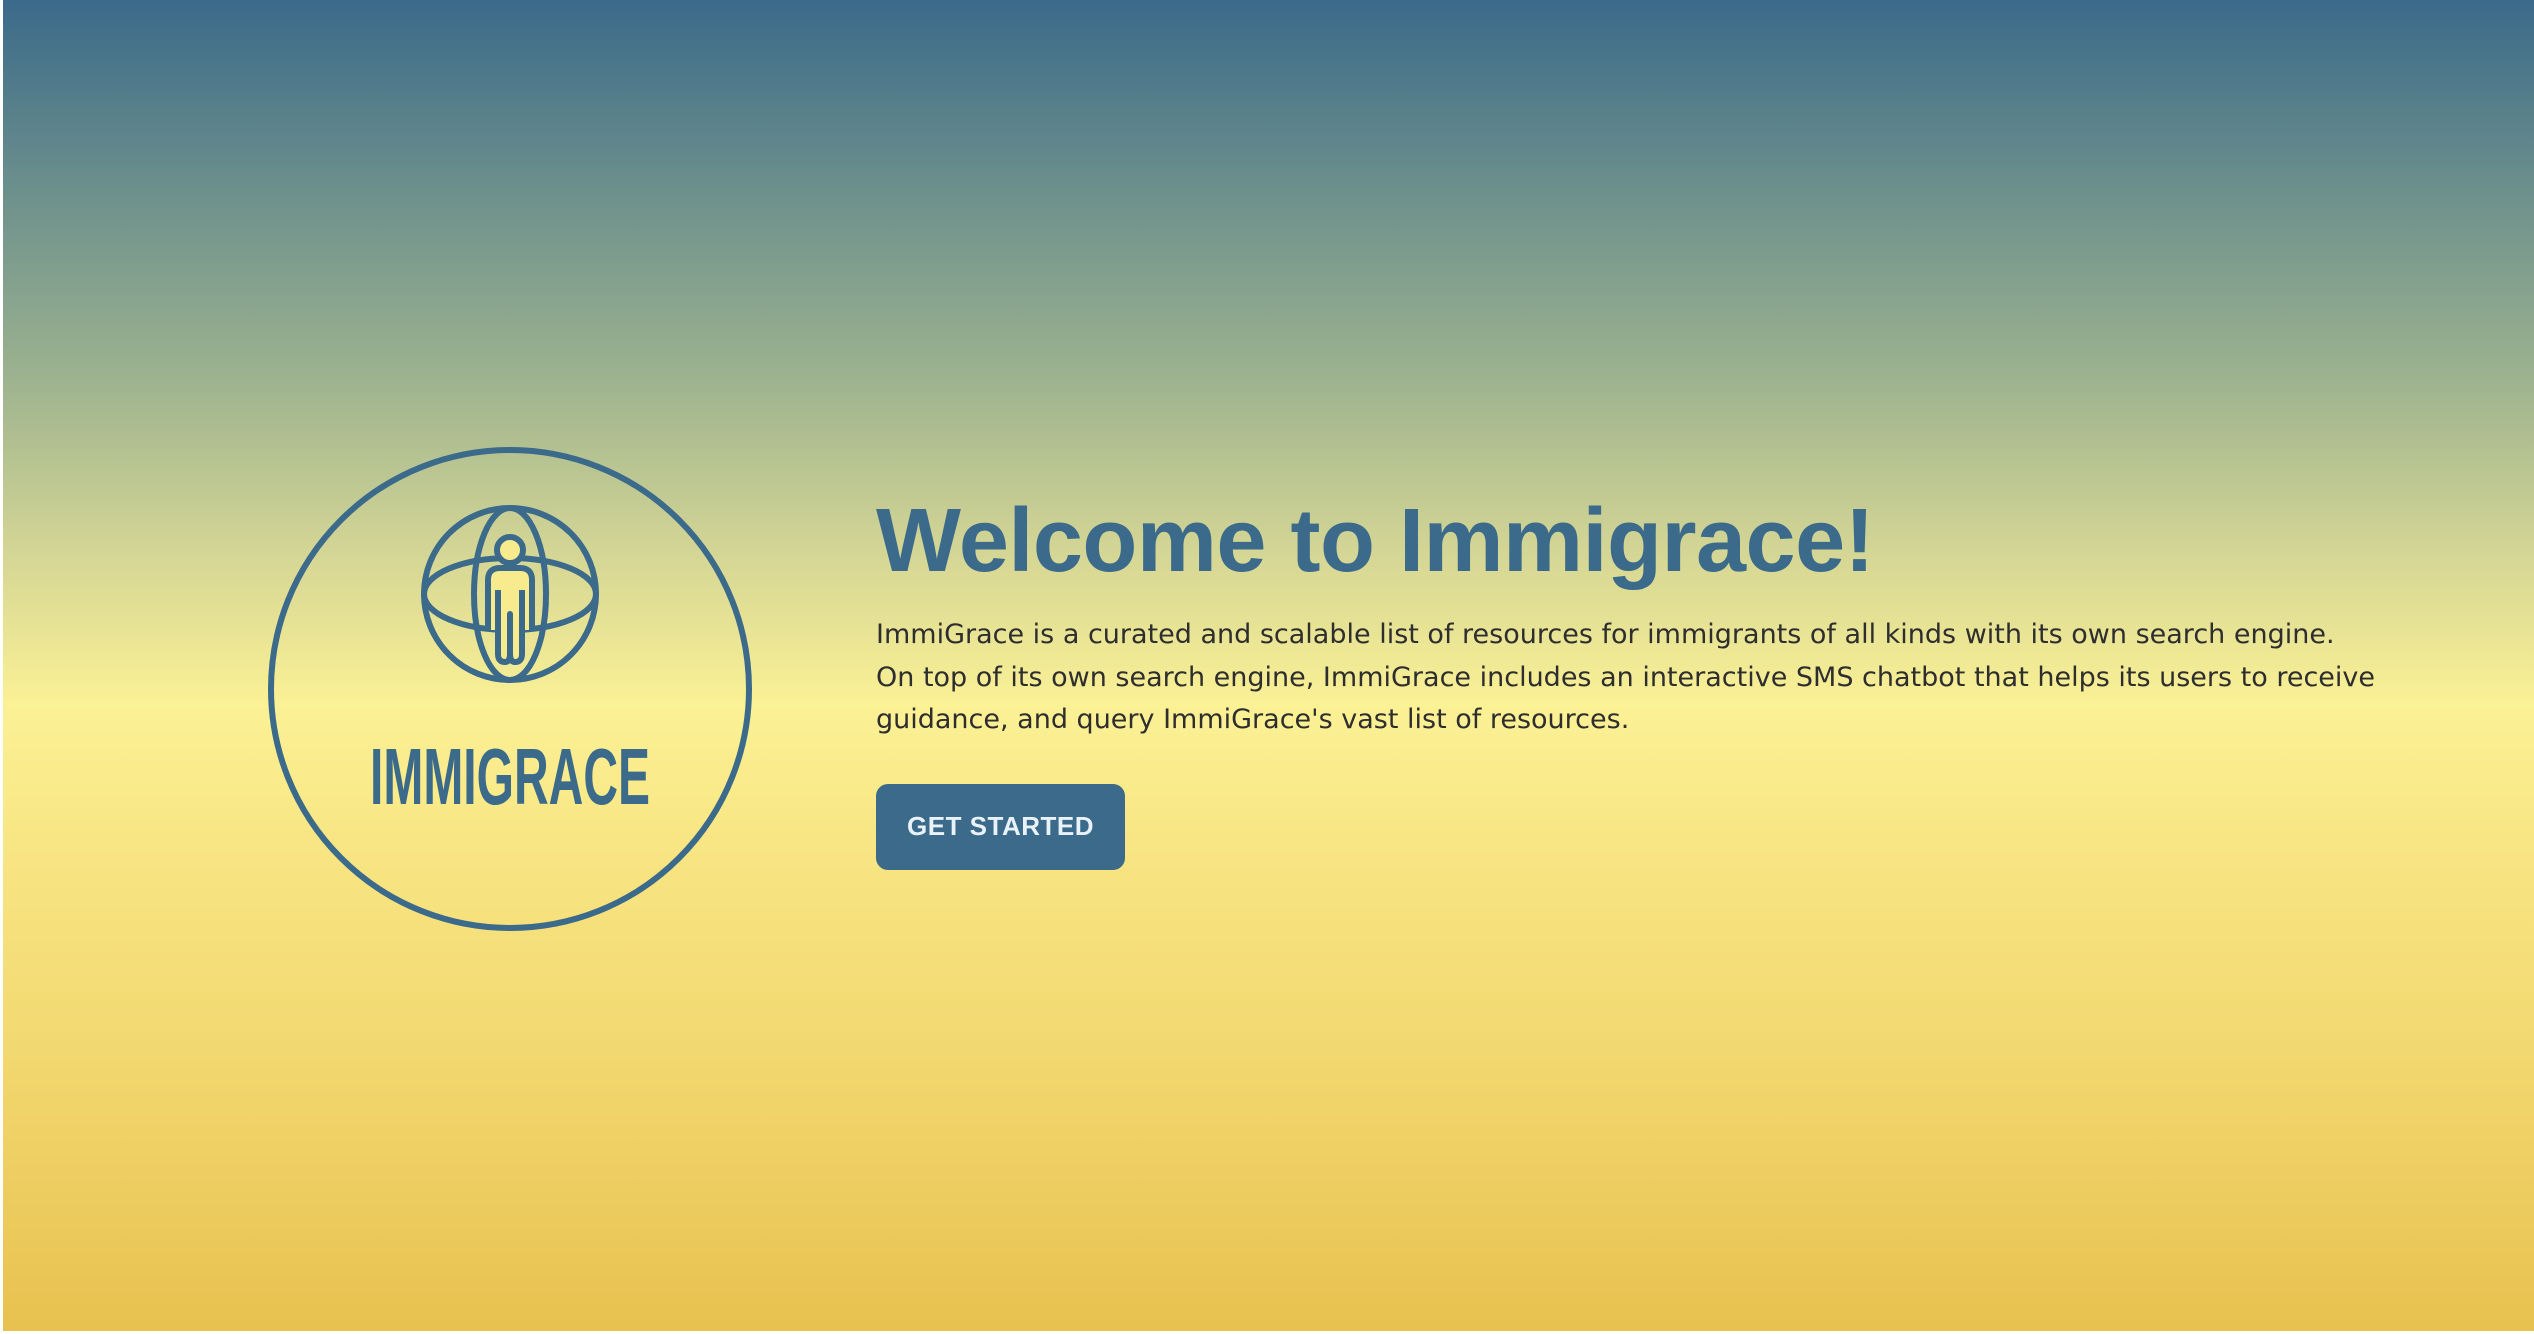  What do you see at coordinates (1001, 826) in the screenshot?
I see `get-started-button: GET STARTED` at bounding box center [1001, 826].